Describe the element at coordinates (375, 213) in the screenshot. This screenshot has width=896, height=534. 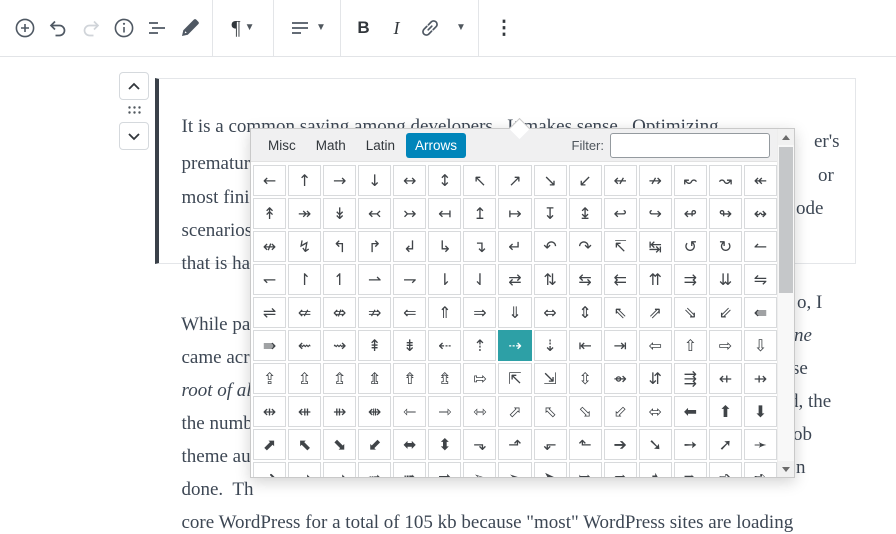
I see `charmap-cell: ↢` at that location.